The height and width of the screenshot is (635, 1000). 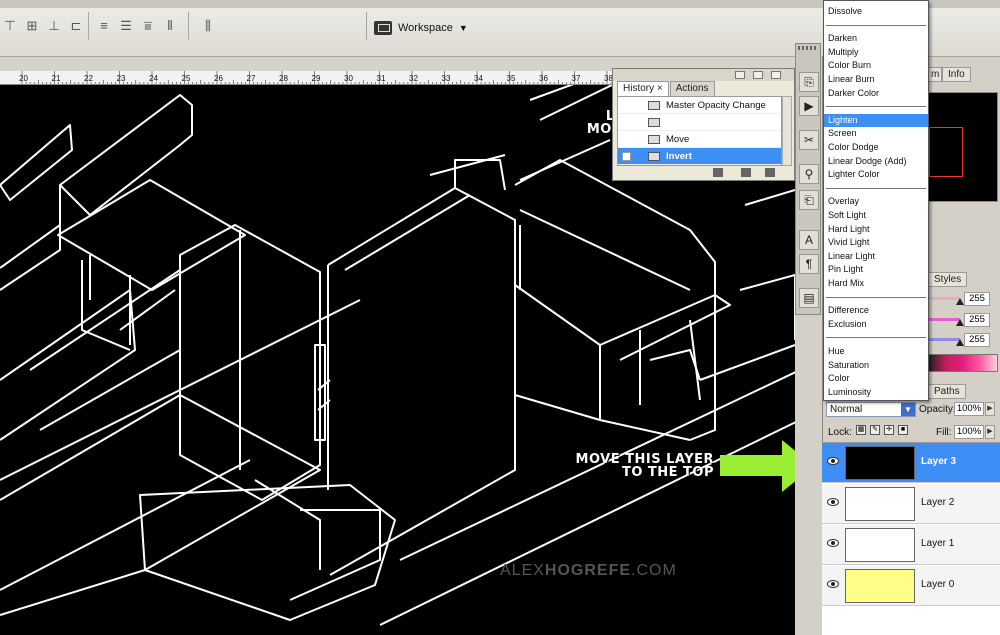 What do you see at coordinates (699, 122) in the screenshot?
I see `history-step` at bounding box center [699, 122].